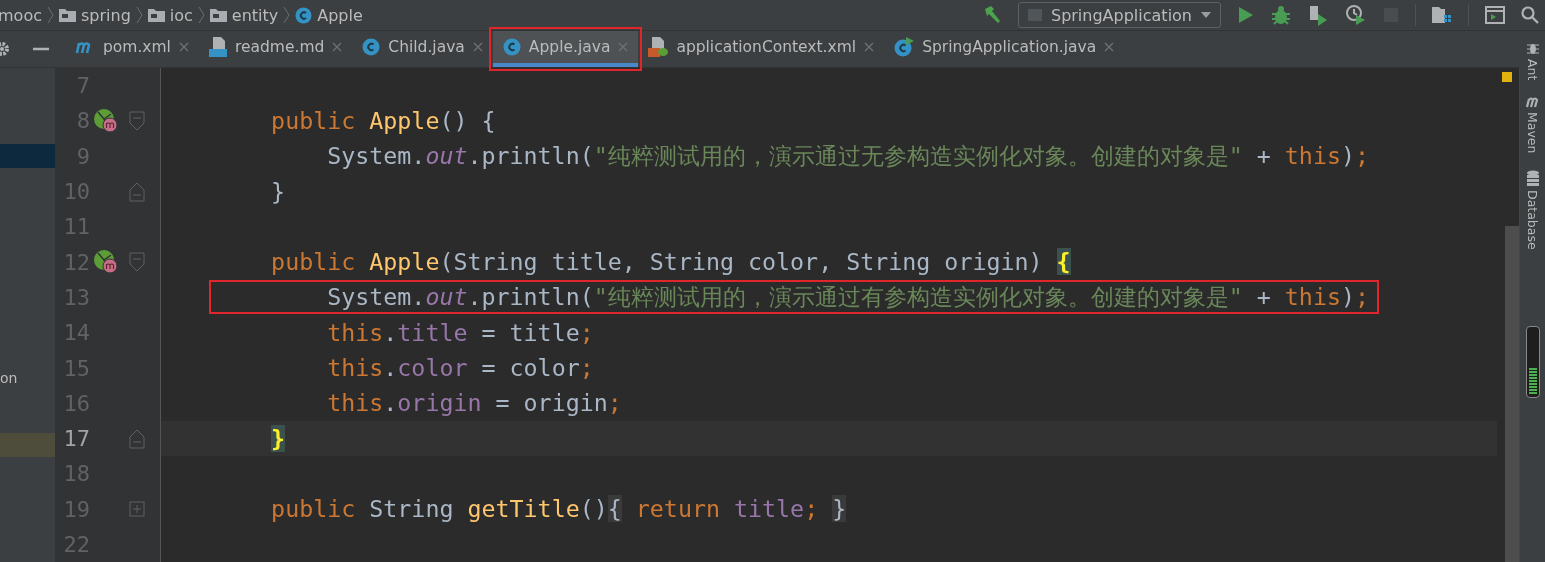 This screenshot has width=1545, height=562. Describe the element at coordinates (761, 49) in the screenshot. I see `editor-tab: applicationContext.xml` at that location.